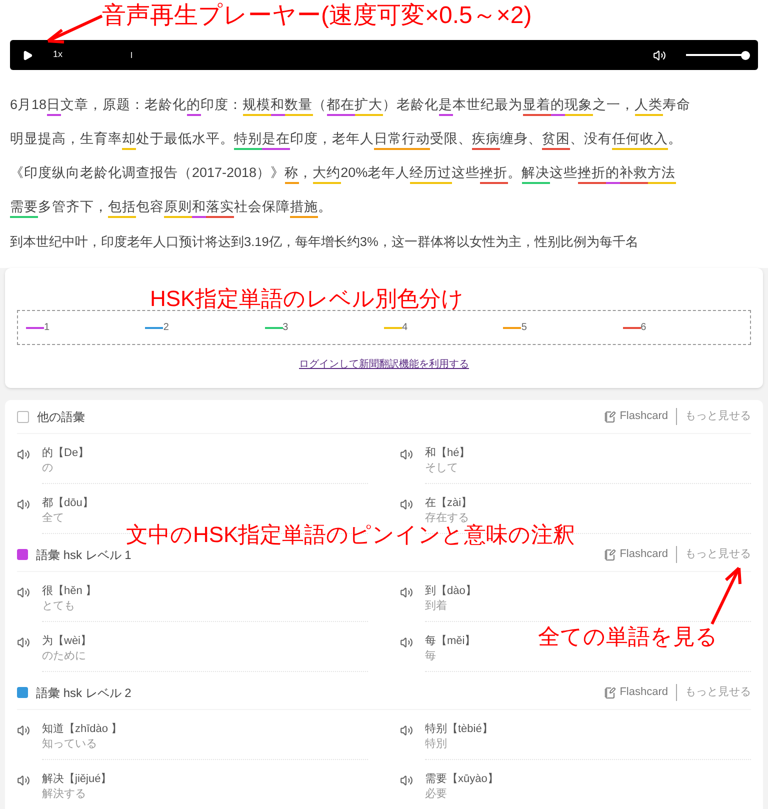 This screenshot has height=809, width=768. I want to click on word-meaning: のために, so click(64, 656).